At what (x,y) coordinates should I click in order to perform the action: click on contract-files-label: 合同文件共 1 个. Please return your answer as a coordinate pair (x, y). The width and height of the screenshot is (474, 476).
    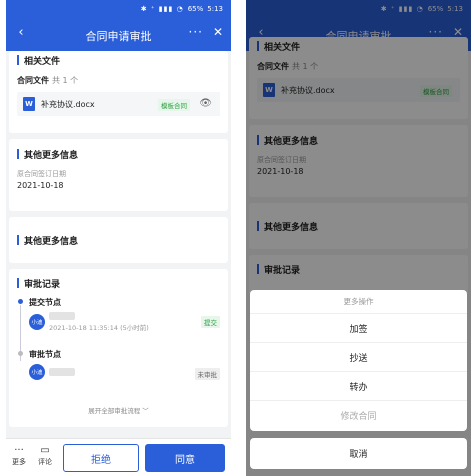
    Looking at the image, I should click on (48, 80).